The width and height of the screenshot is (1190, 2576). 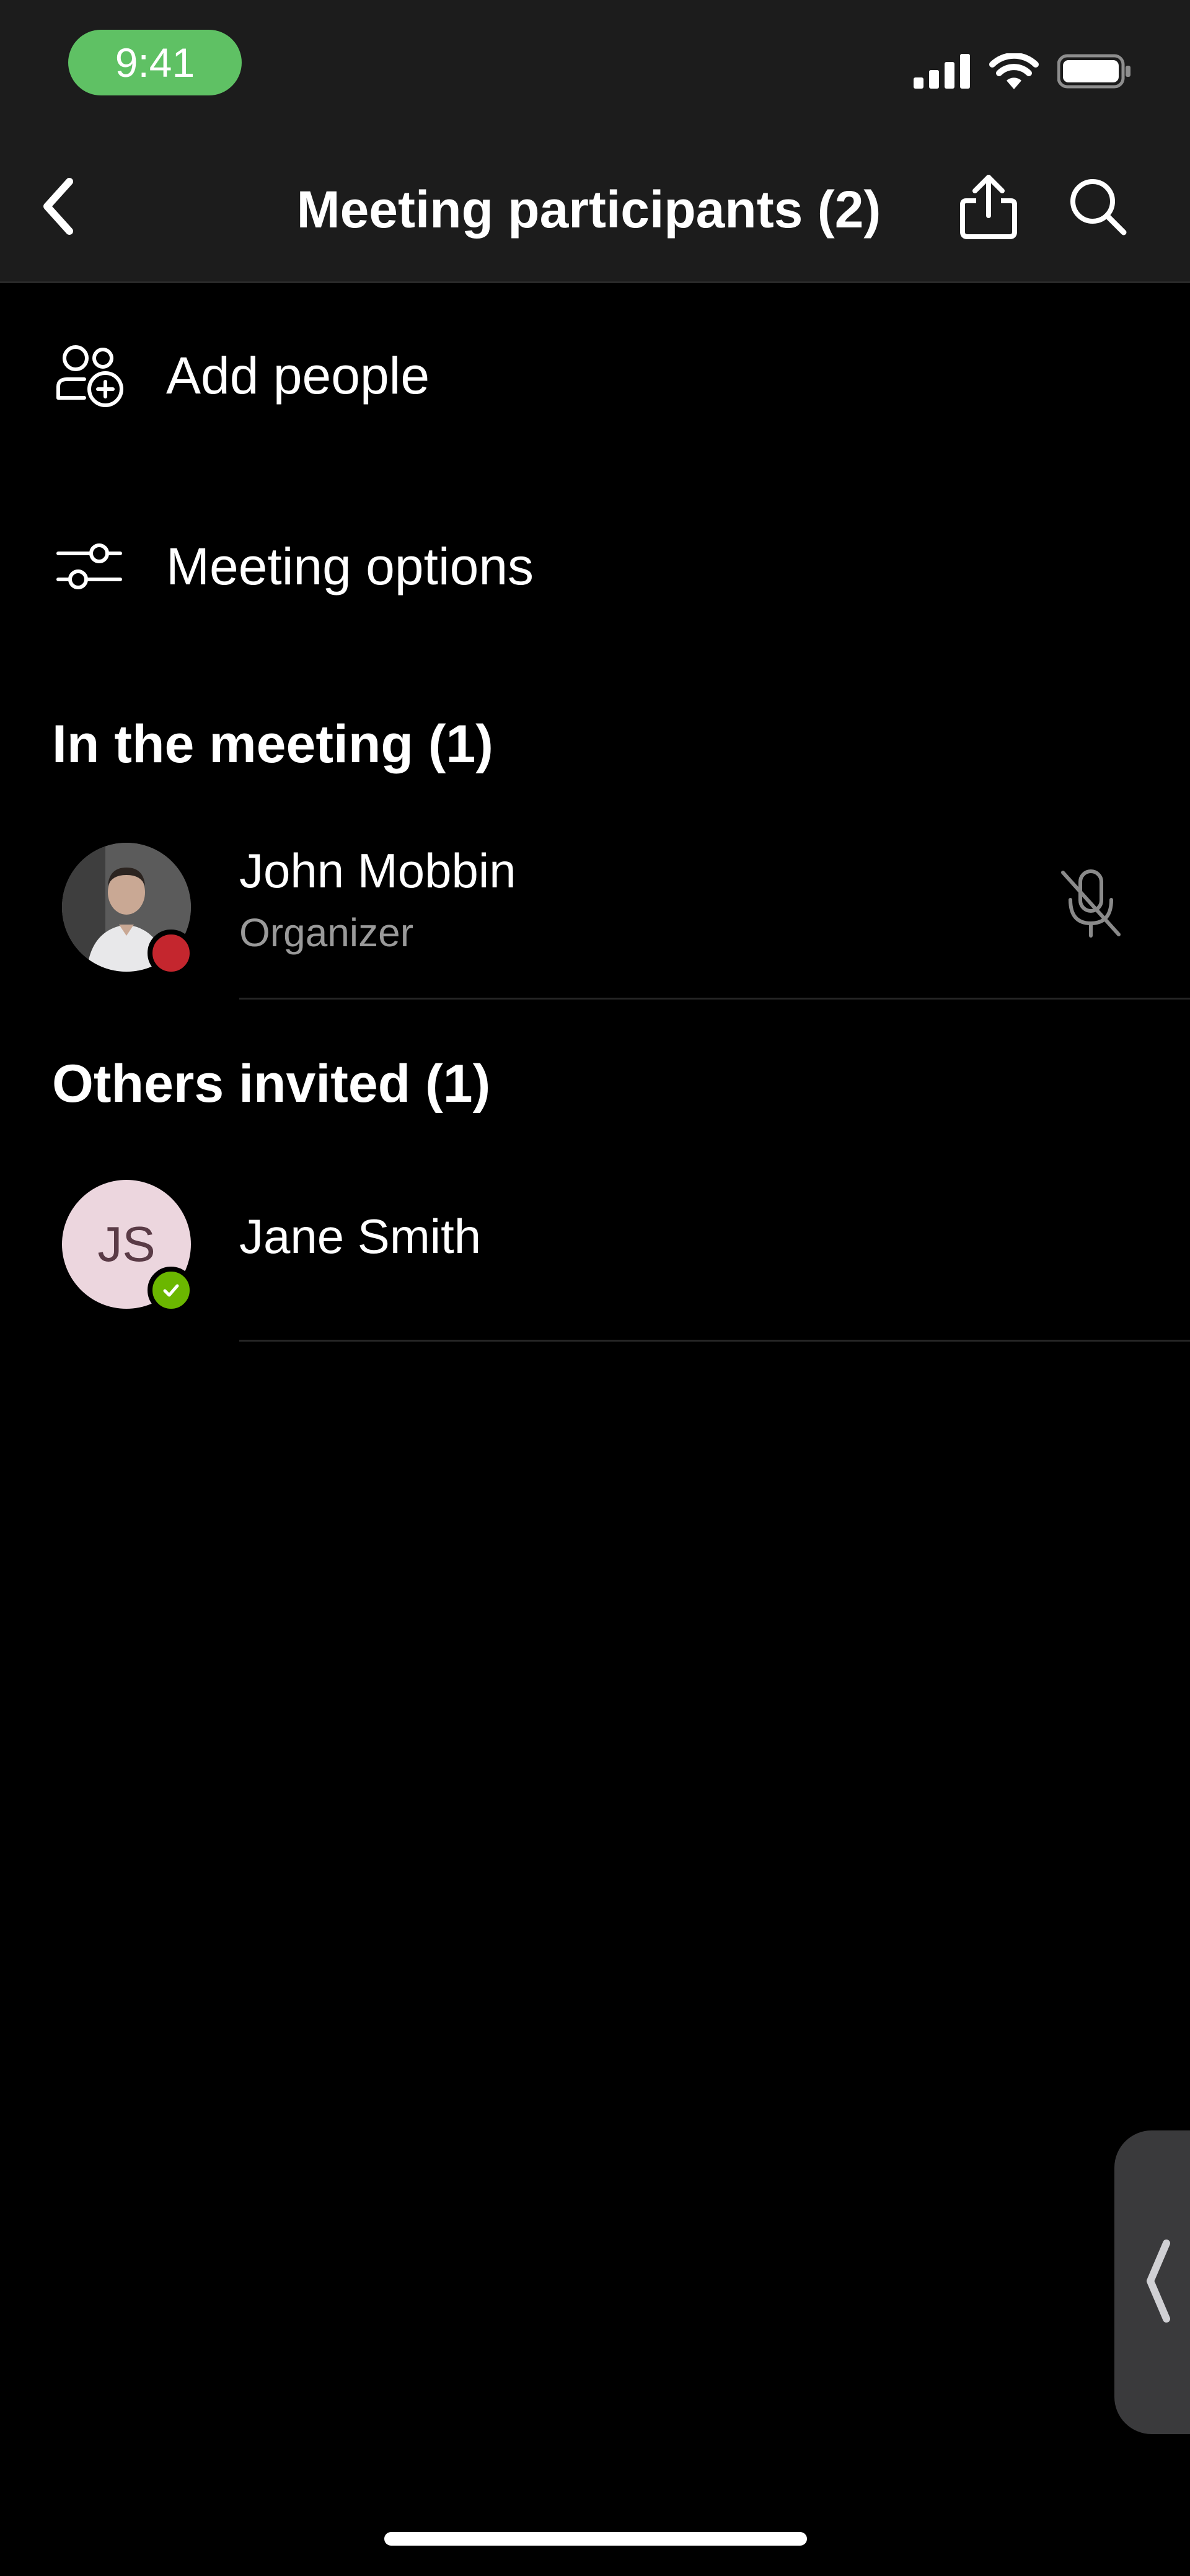 What do you see at coordinates (298, 375) in the screenshot?
I see `add-people-label: Add people` at bounding box center [298, 375].